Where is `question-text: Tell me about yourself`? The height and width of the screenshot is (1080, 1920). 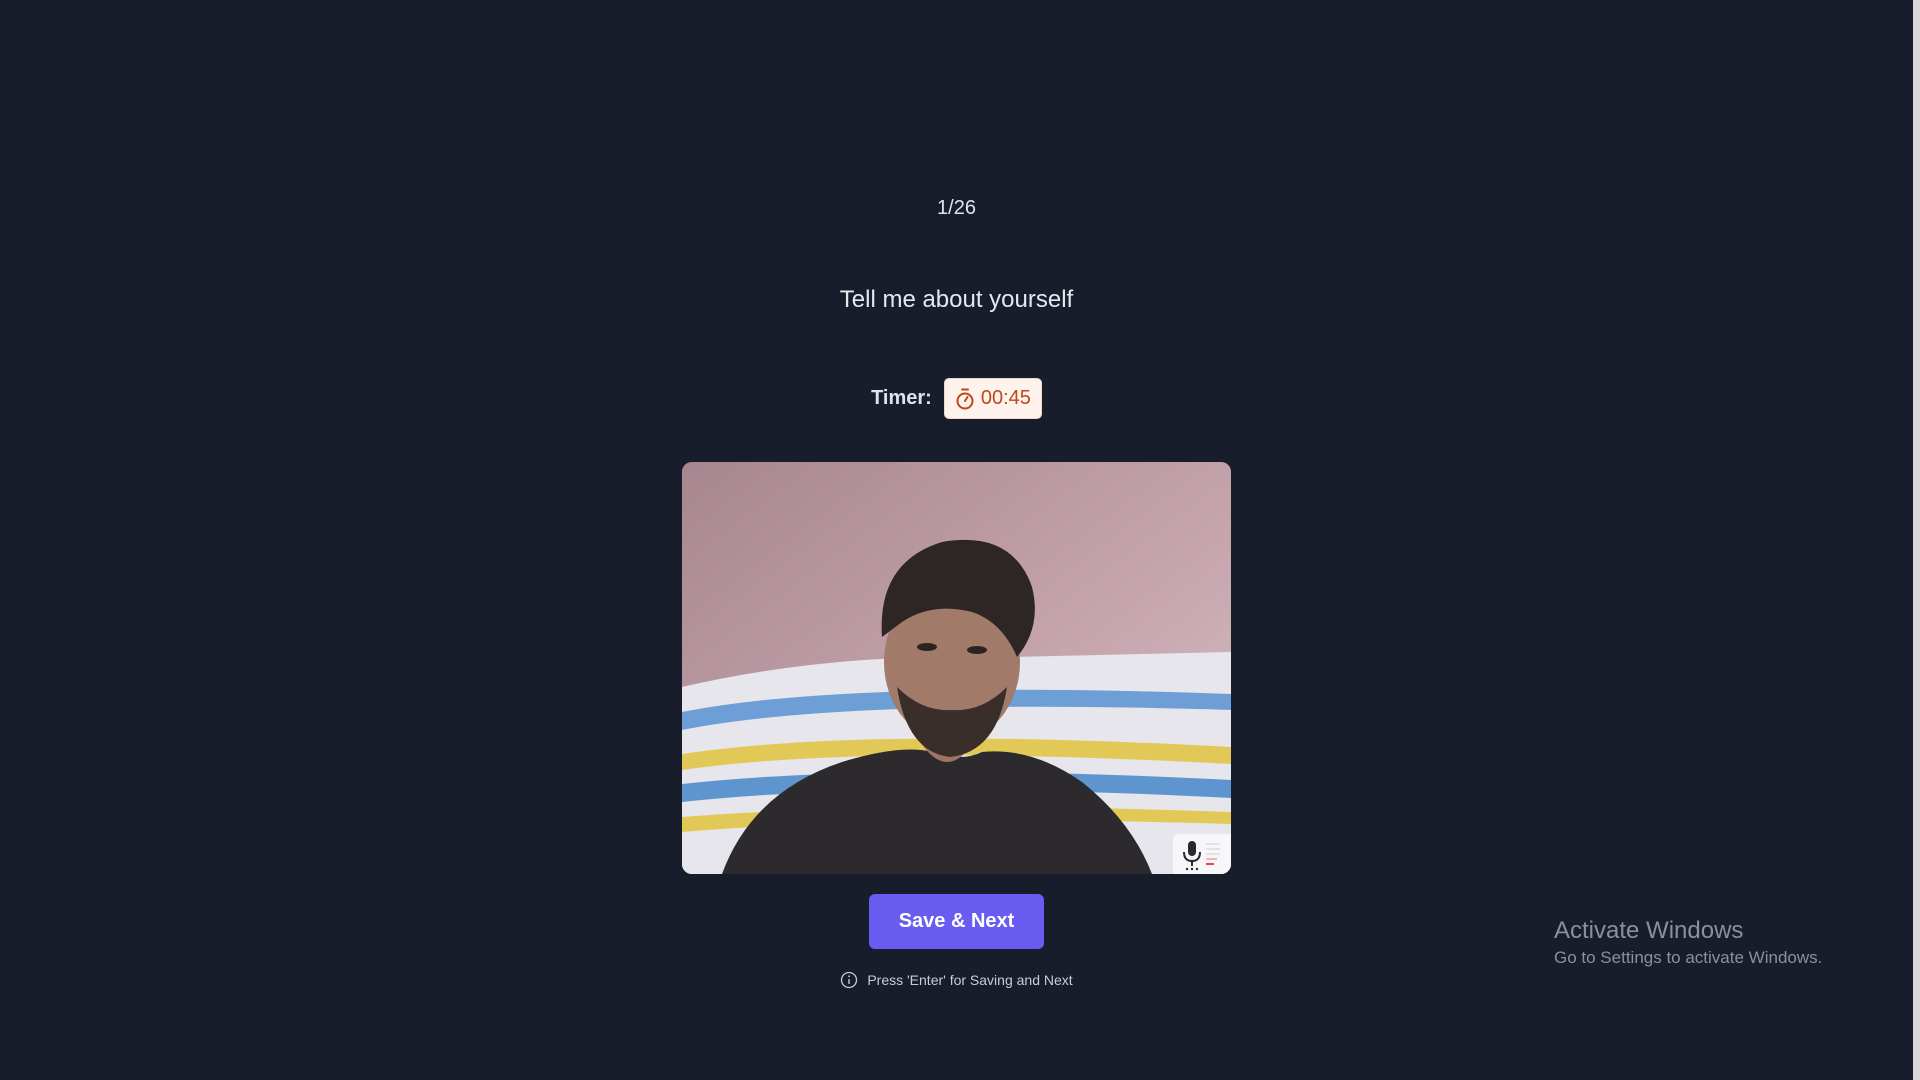 question-text: Tell me about yourself is located at coordinates (956, 299).